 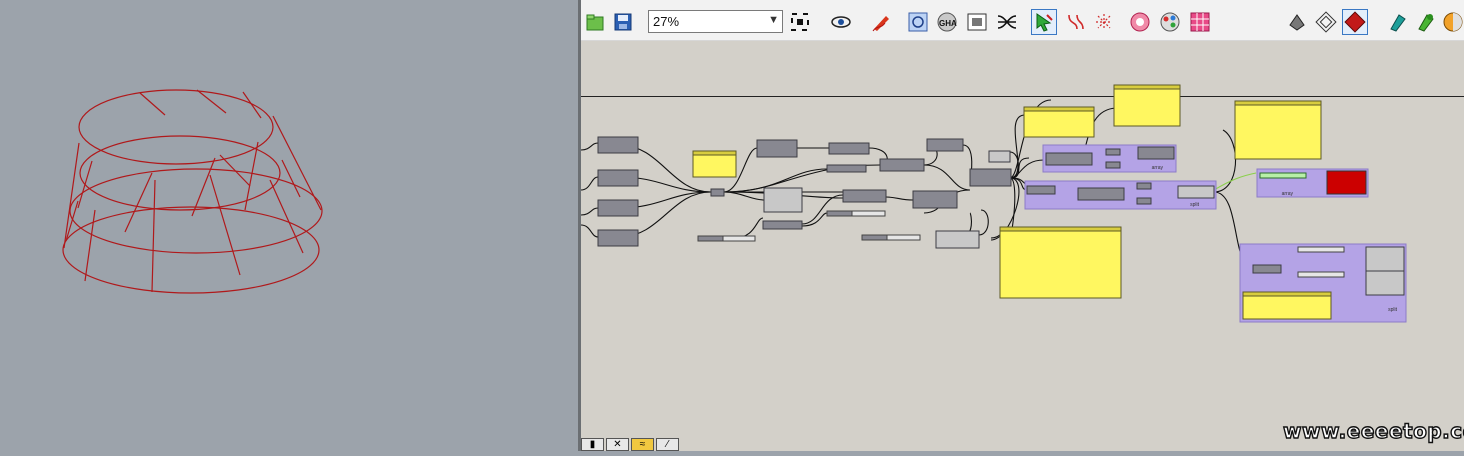 I want to click on zoom-level-dropdown: 27% ▼, so click(x=715, y=21).